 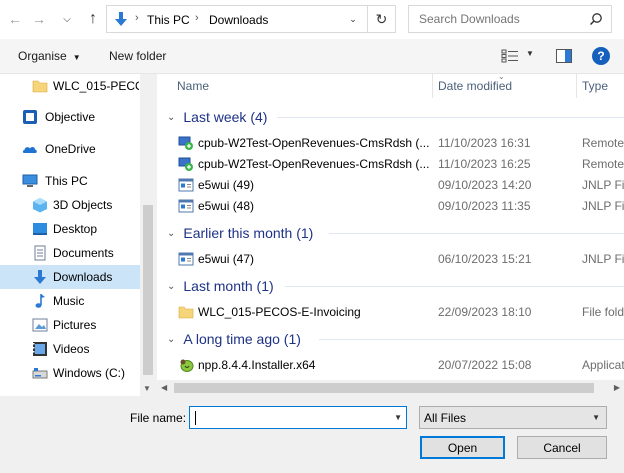 I want to click on sidebar-item-label: Documents, so click(x=83, y=253).